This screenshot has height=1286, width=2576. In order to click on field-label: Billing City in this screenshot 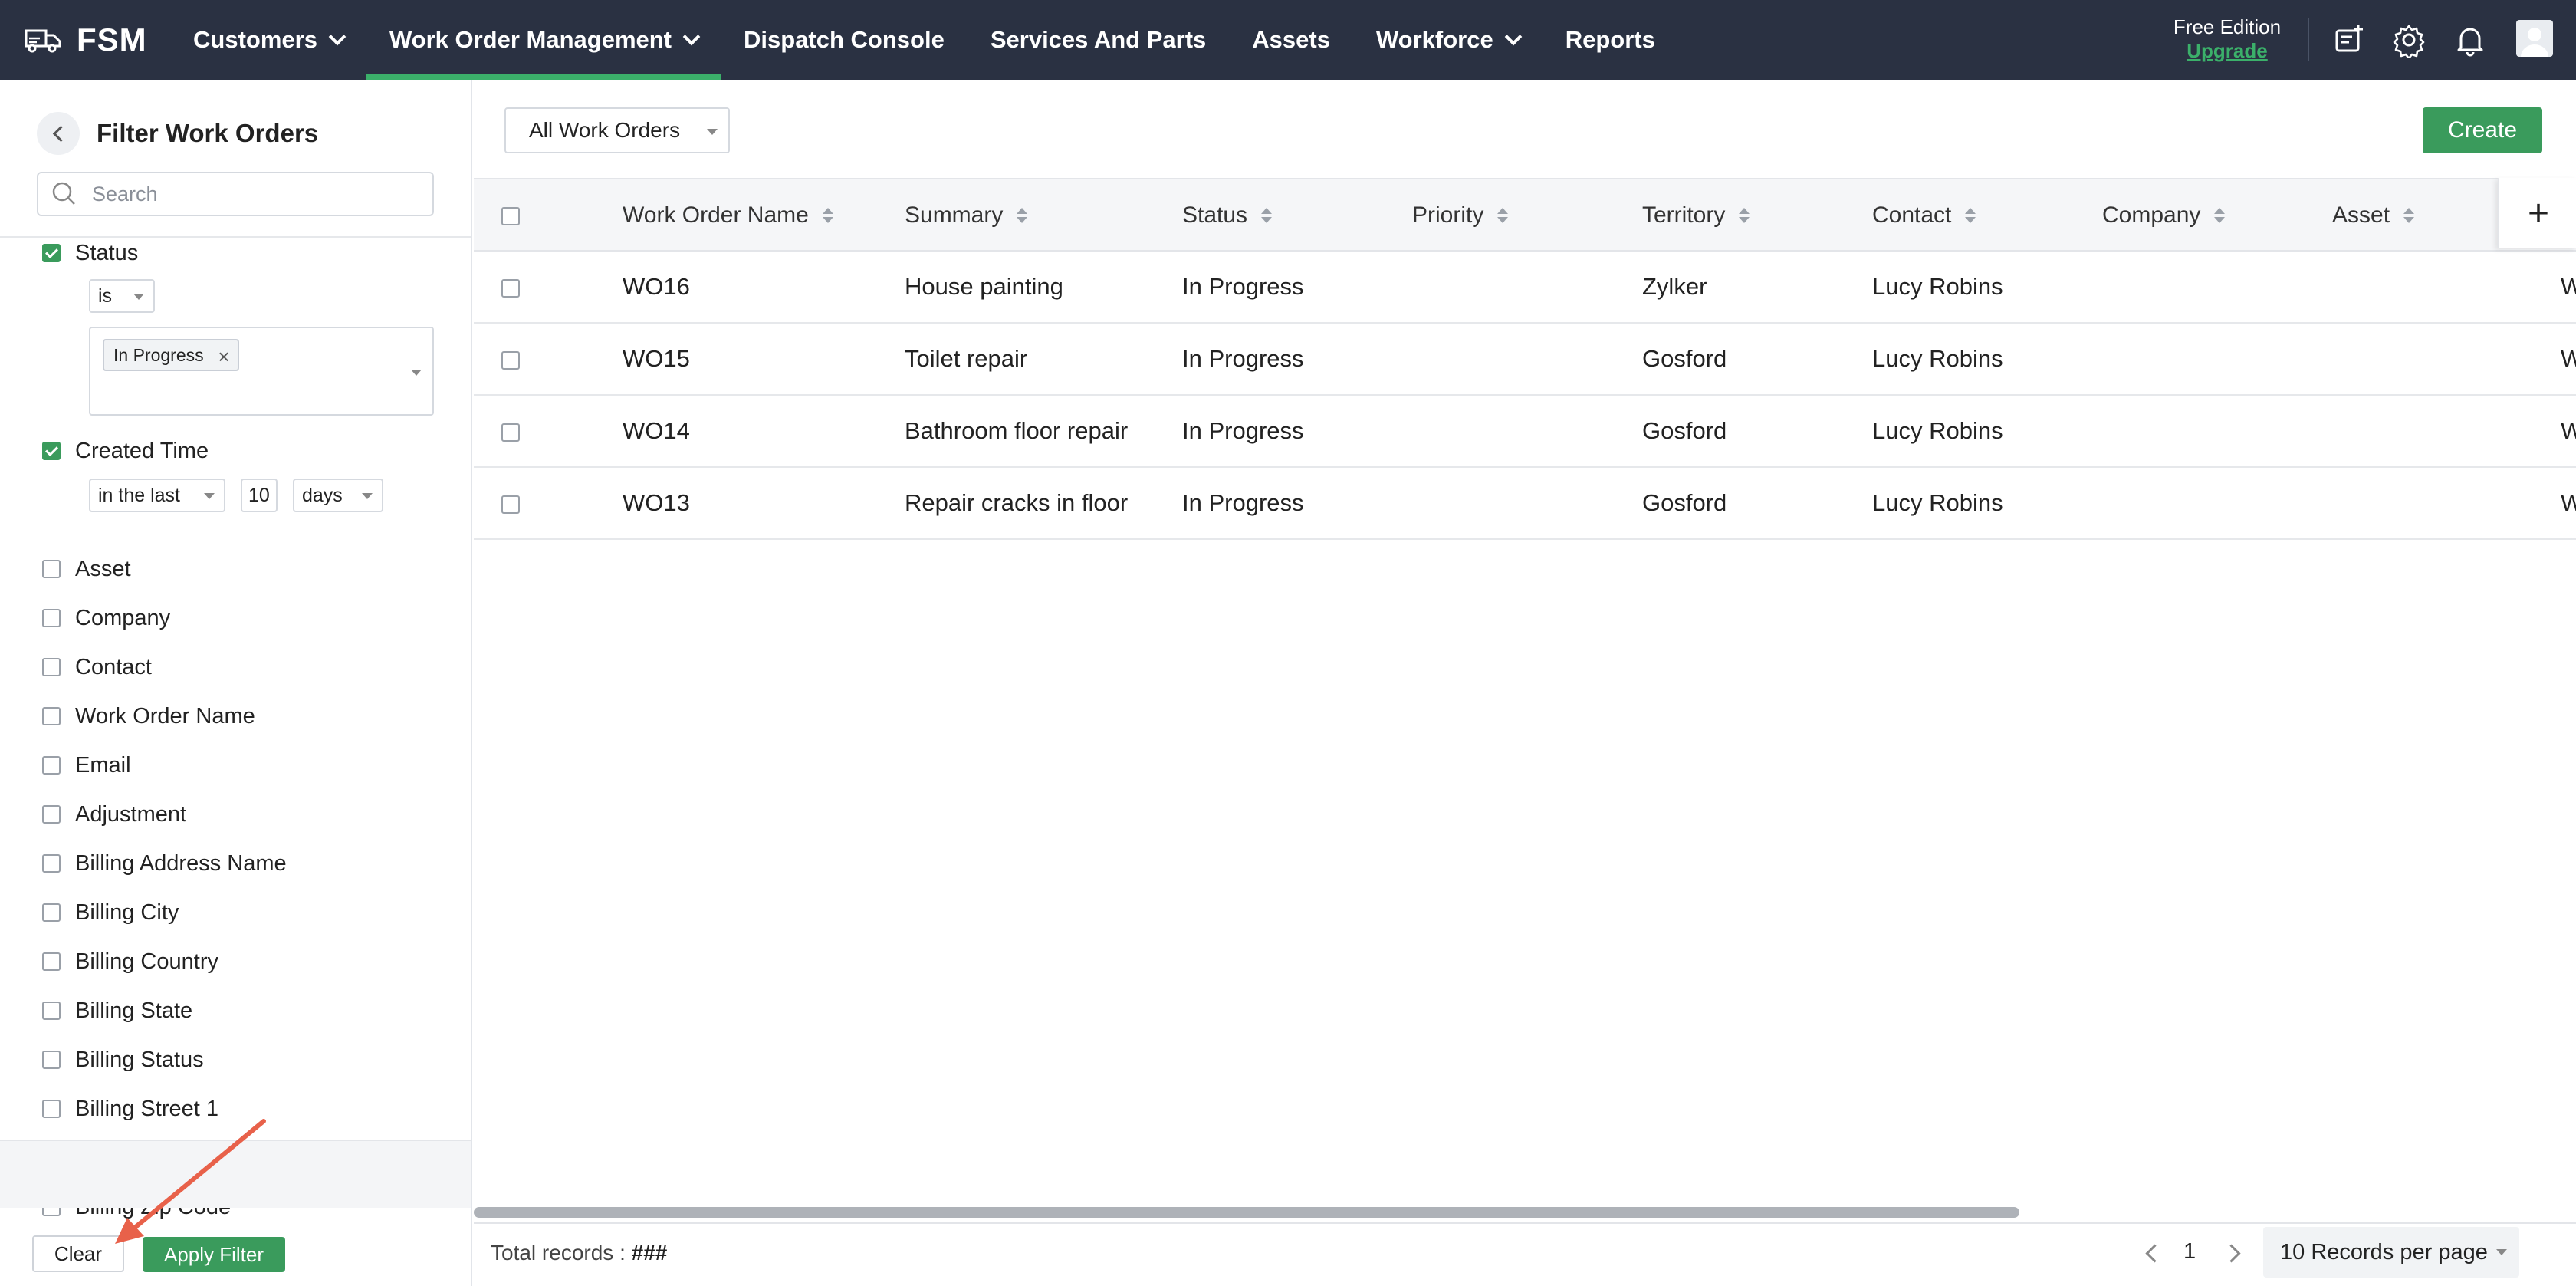, I will do `click(127, 912)`.